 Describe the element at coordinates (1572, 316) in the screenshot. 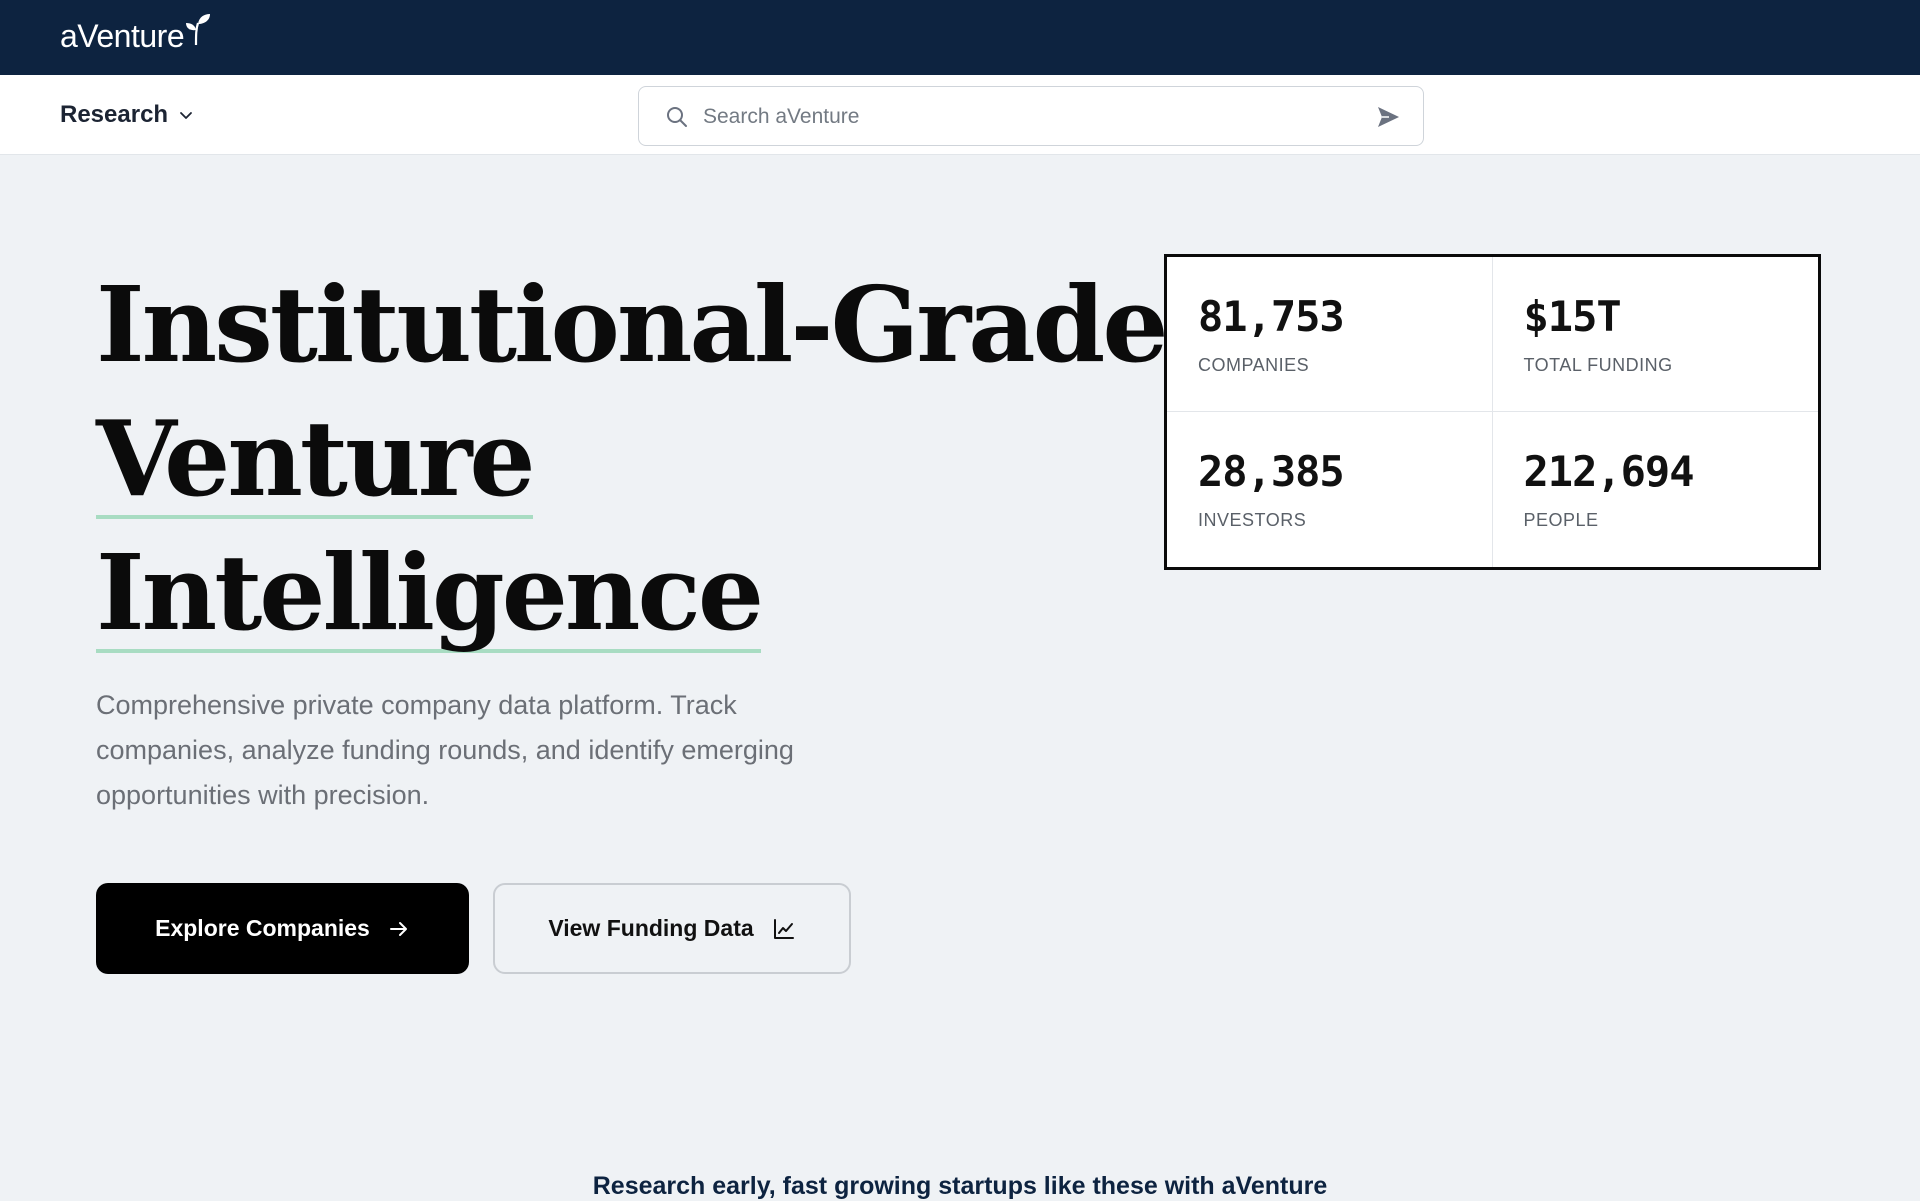

I see `stat-value: $15T` at that location.